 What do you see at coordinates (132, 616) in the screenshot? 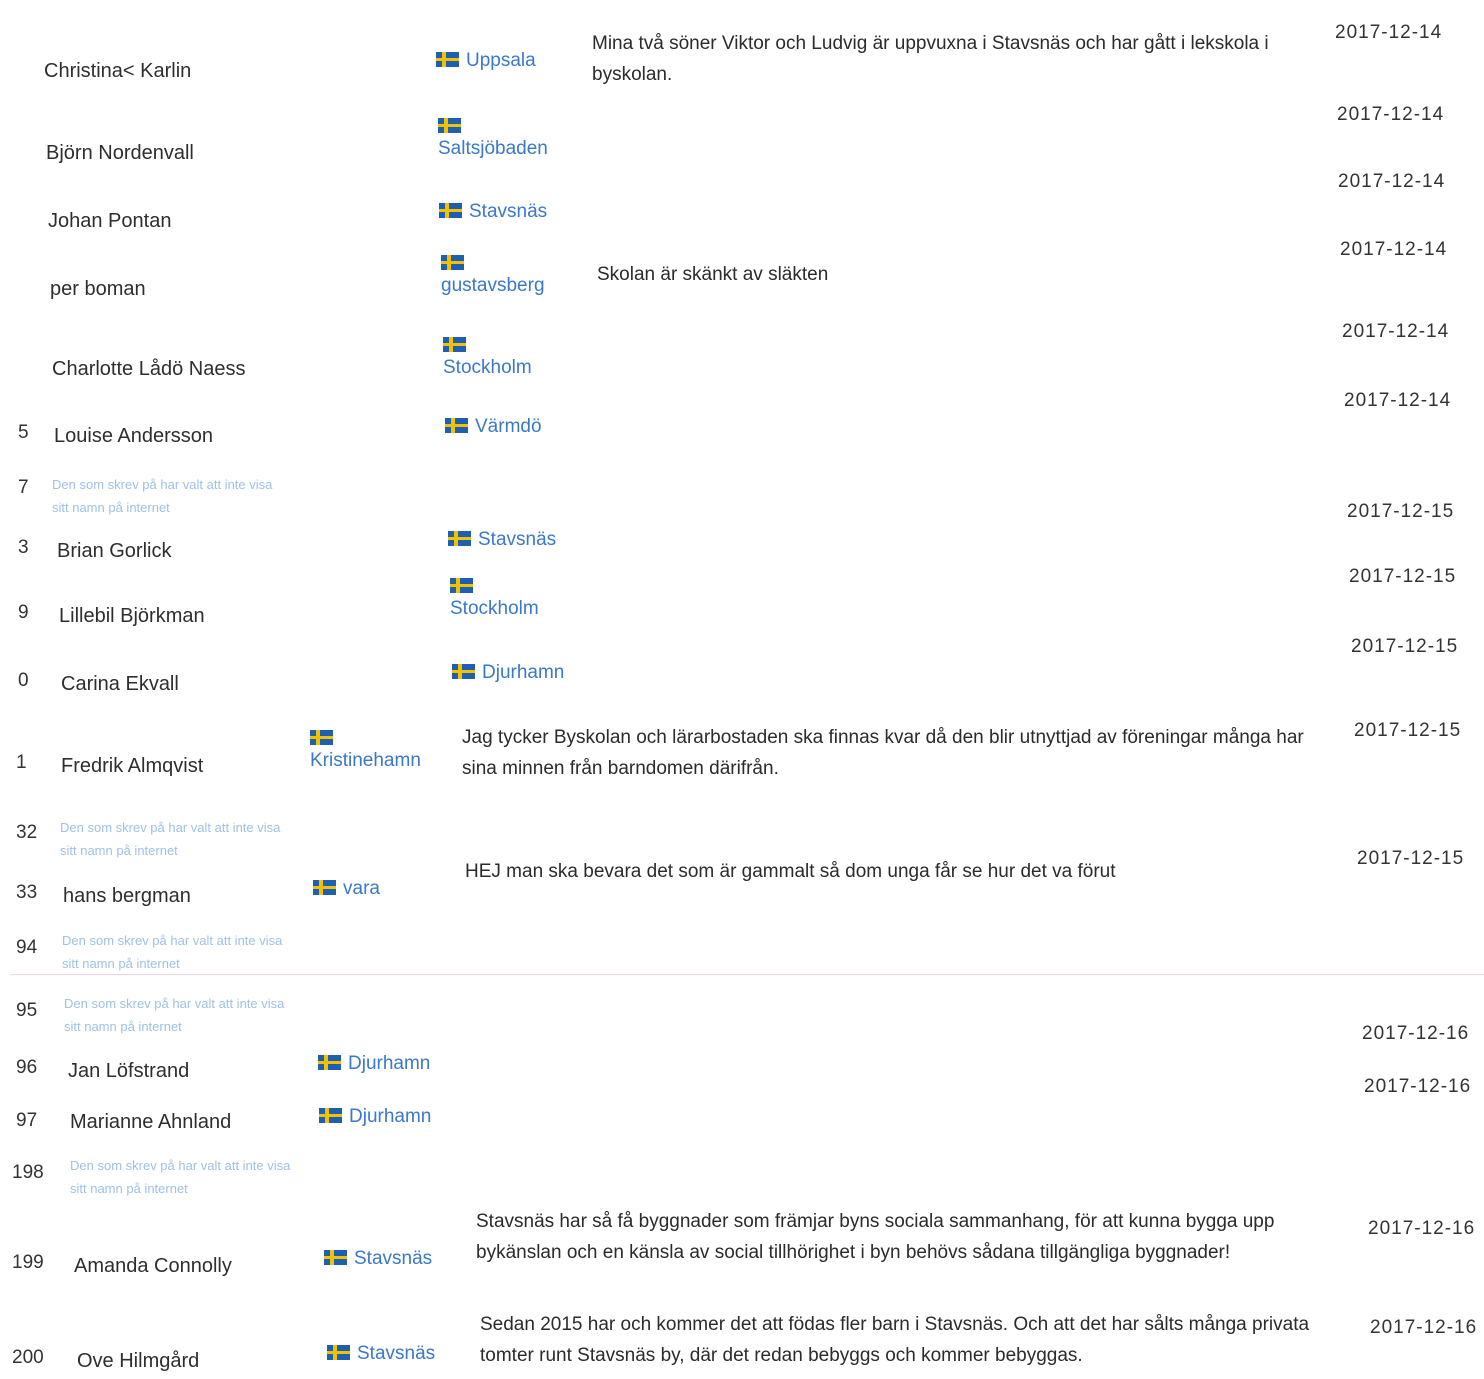
I see `signer-name: Lillebil Björkman` at bounding box center [132, 616].